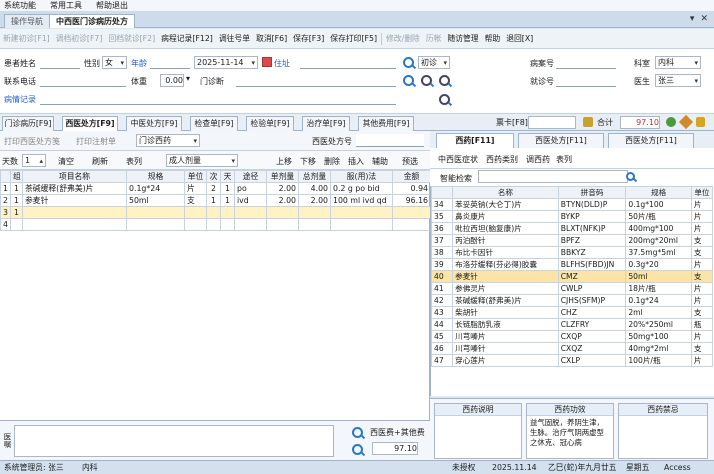 The height and width of the screenshot is (474, 714). I want to click on drug-cell: 20%*250ml, so click(658, 324).